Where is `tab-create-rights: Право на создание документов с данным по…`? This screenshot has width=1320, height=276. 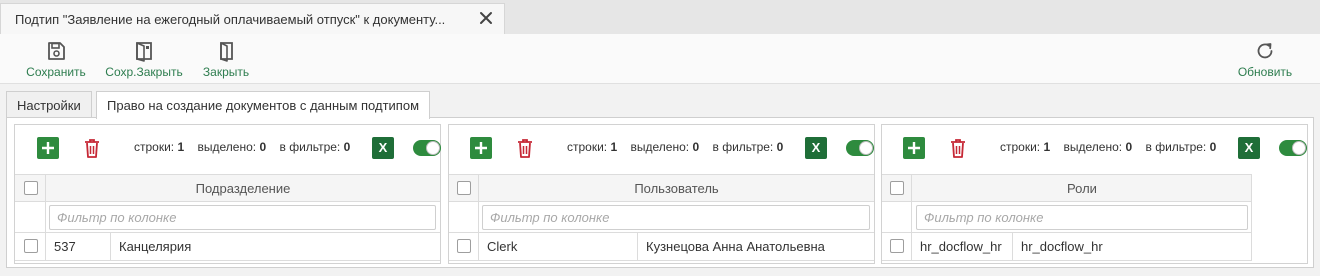 tab-create-rights: Право на создание документов с данным по… is located at coordinates (263, 105).